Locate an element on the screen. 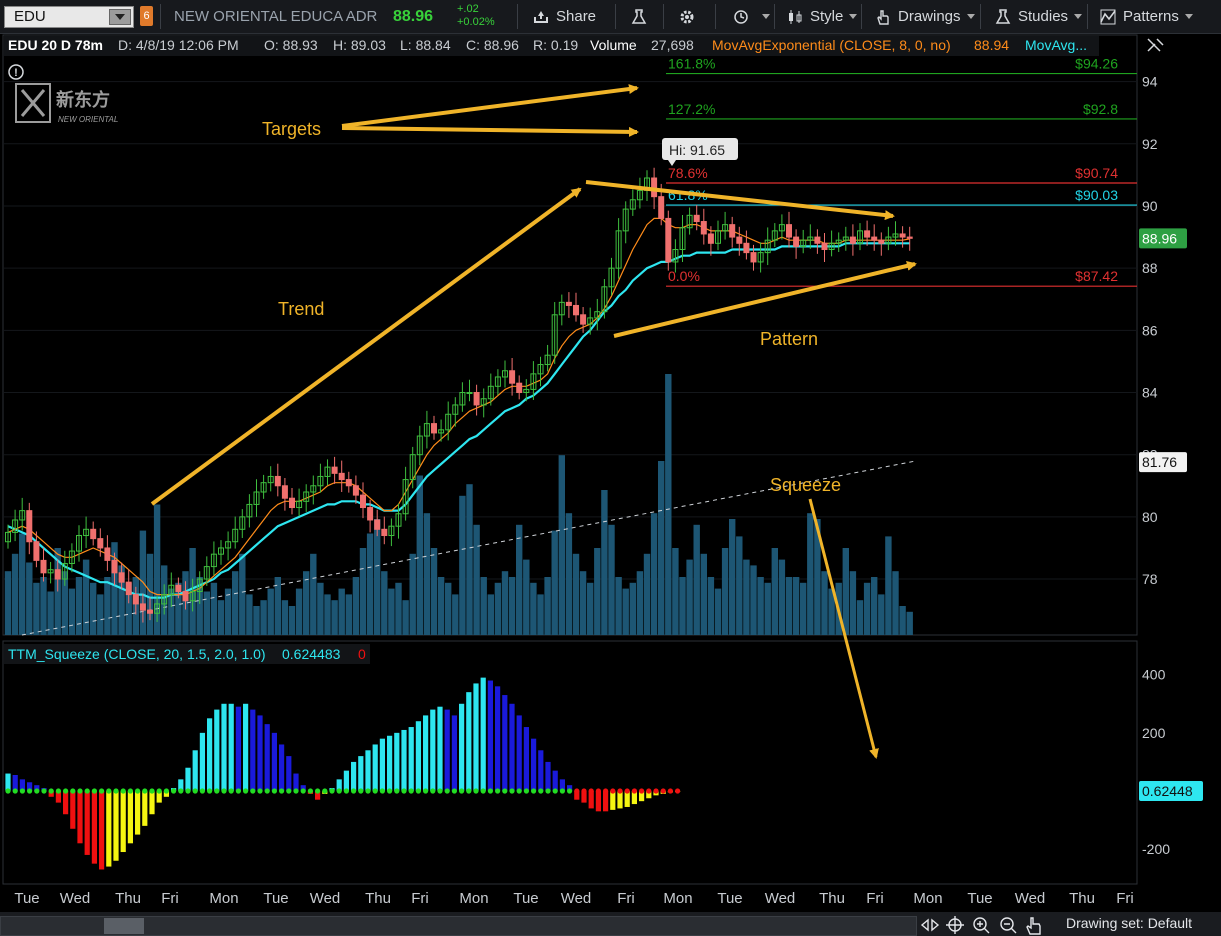 The image size is (1221, 936). time-button is located at coordinates (751, 16).